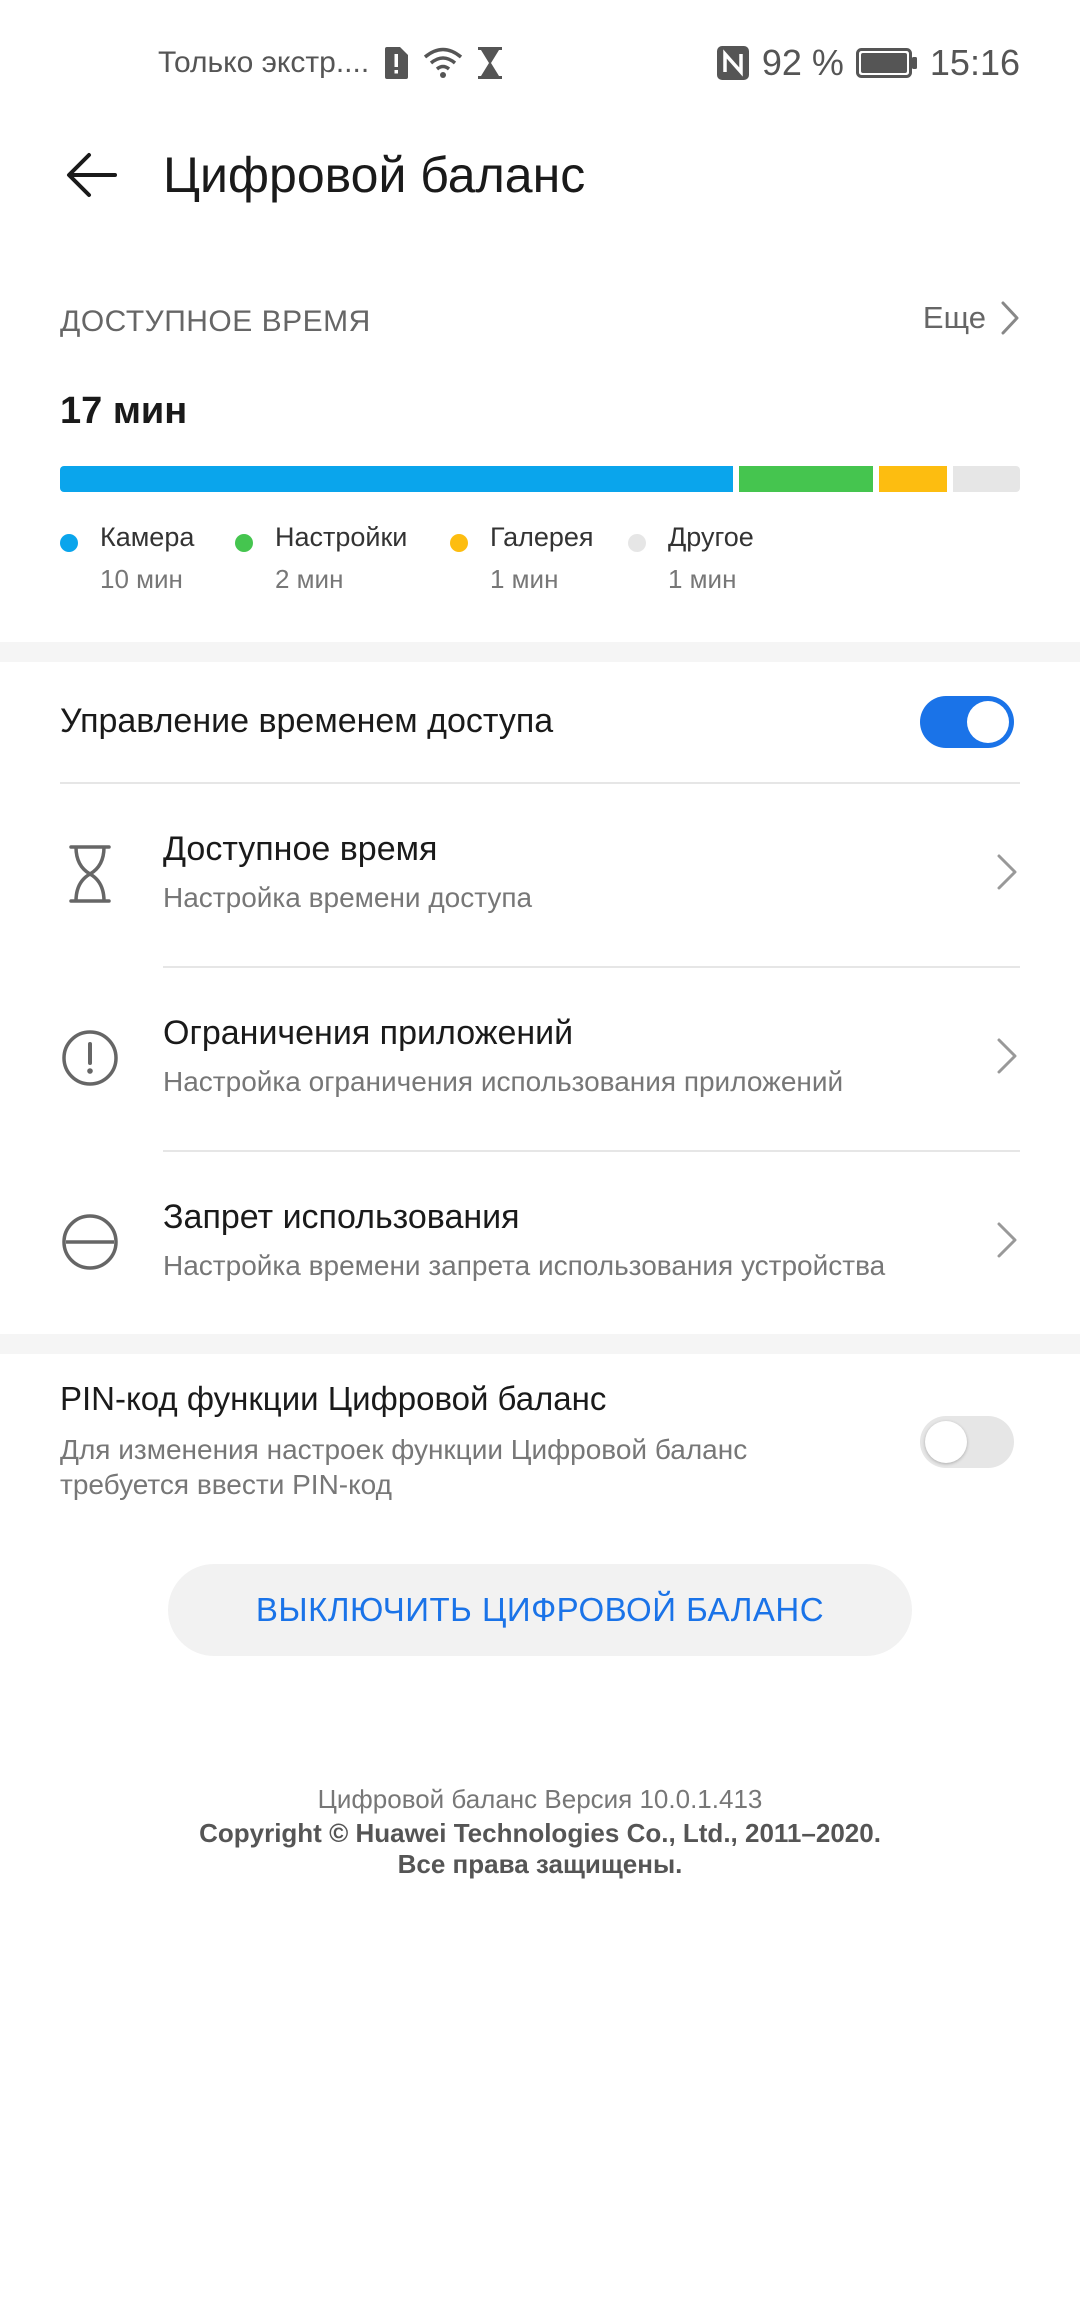 The width and height of the screenshot is (1080, 2310). Describe the element at coordinates (341, 1217) in the screenshot. I see `menu-title: Запрет использования` at that location.